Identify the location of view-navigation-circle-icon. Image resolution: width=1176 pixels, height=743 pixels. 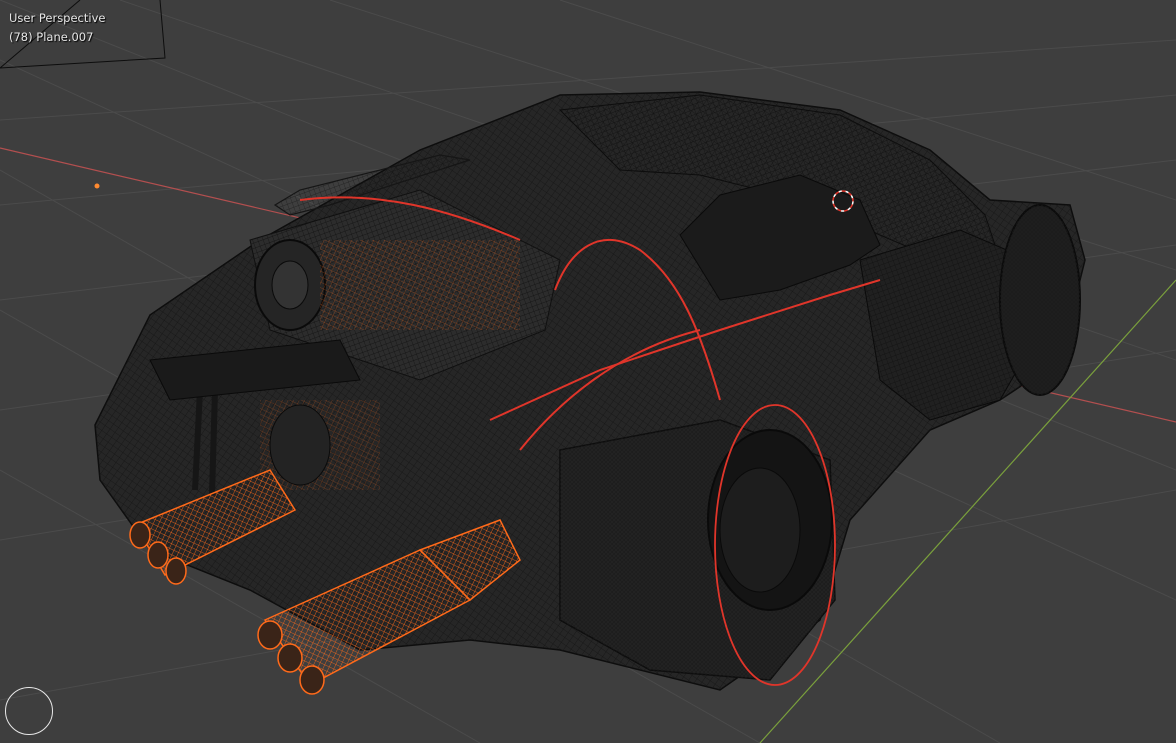
(29, 711).